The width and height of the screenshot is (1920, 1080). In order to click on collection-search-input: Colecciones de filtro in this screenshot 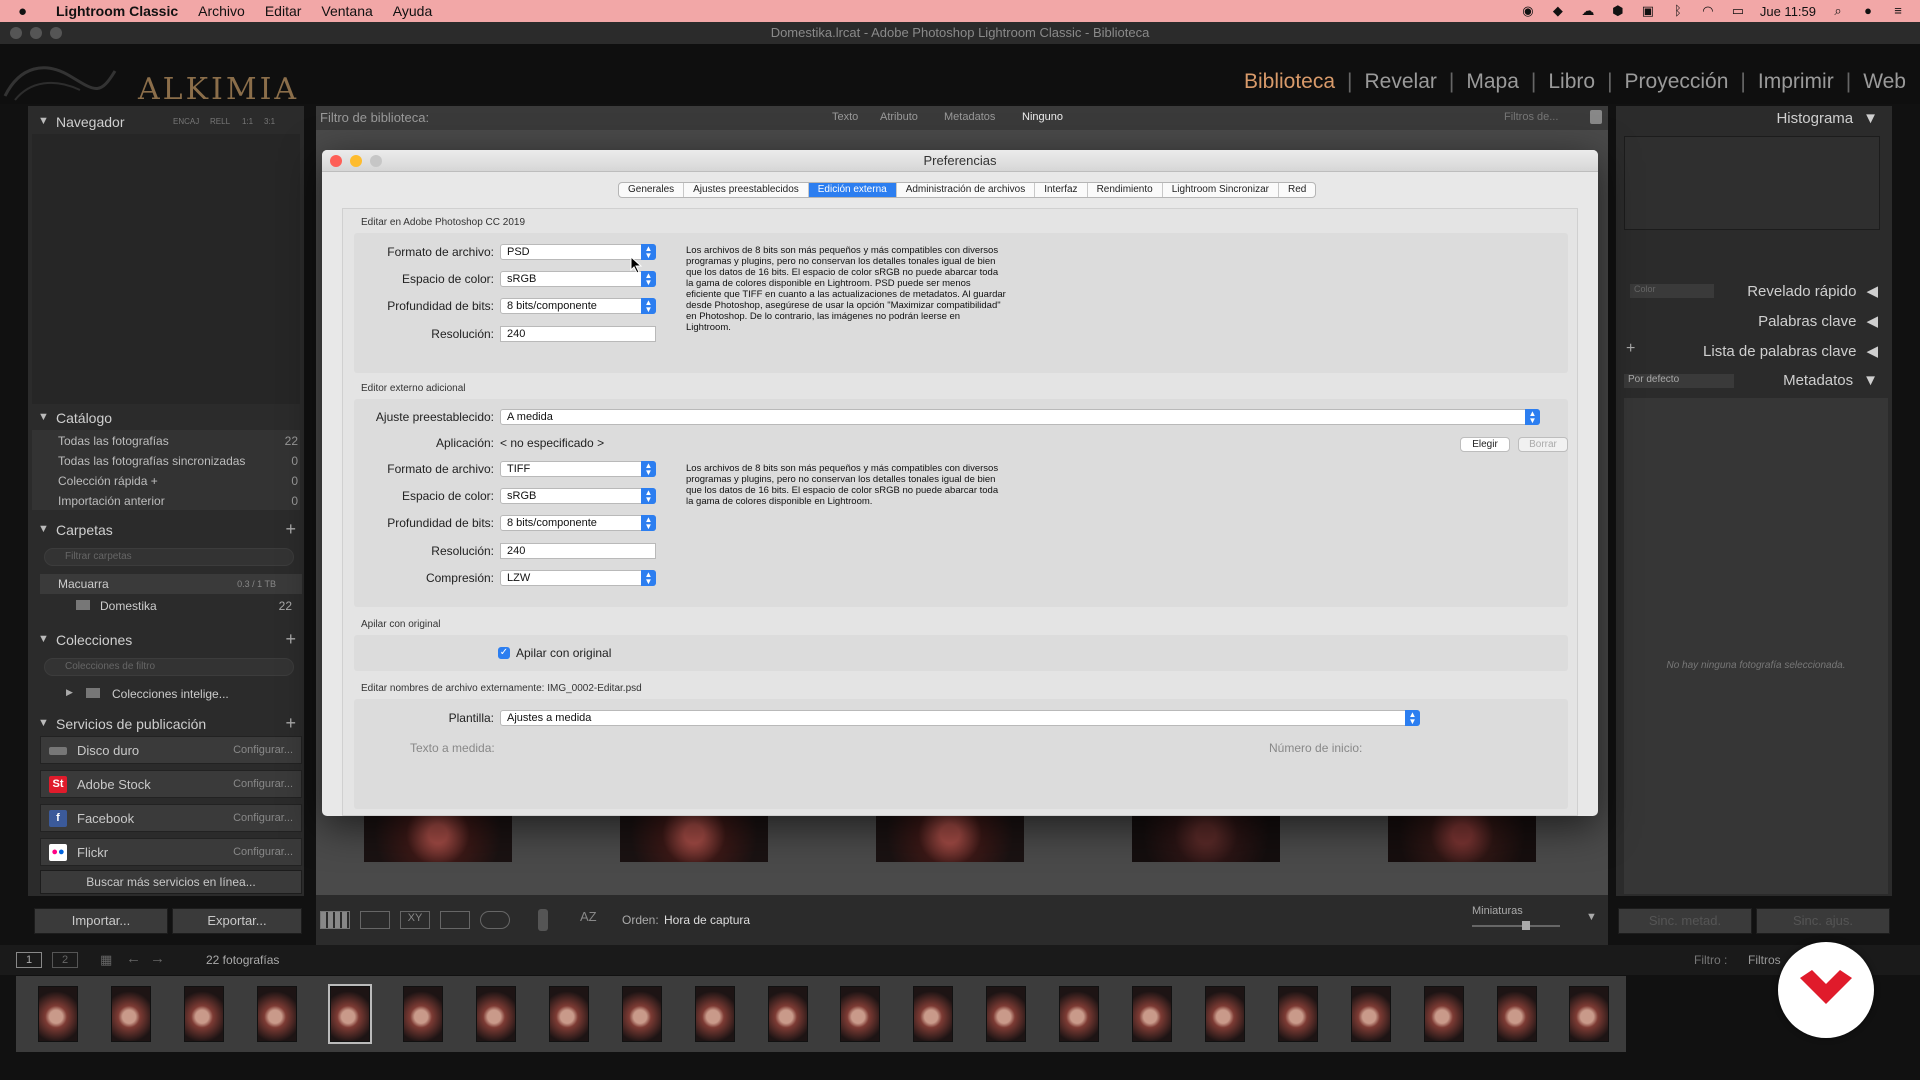, I will do `click(169, 667)`.